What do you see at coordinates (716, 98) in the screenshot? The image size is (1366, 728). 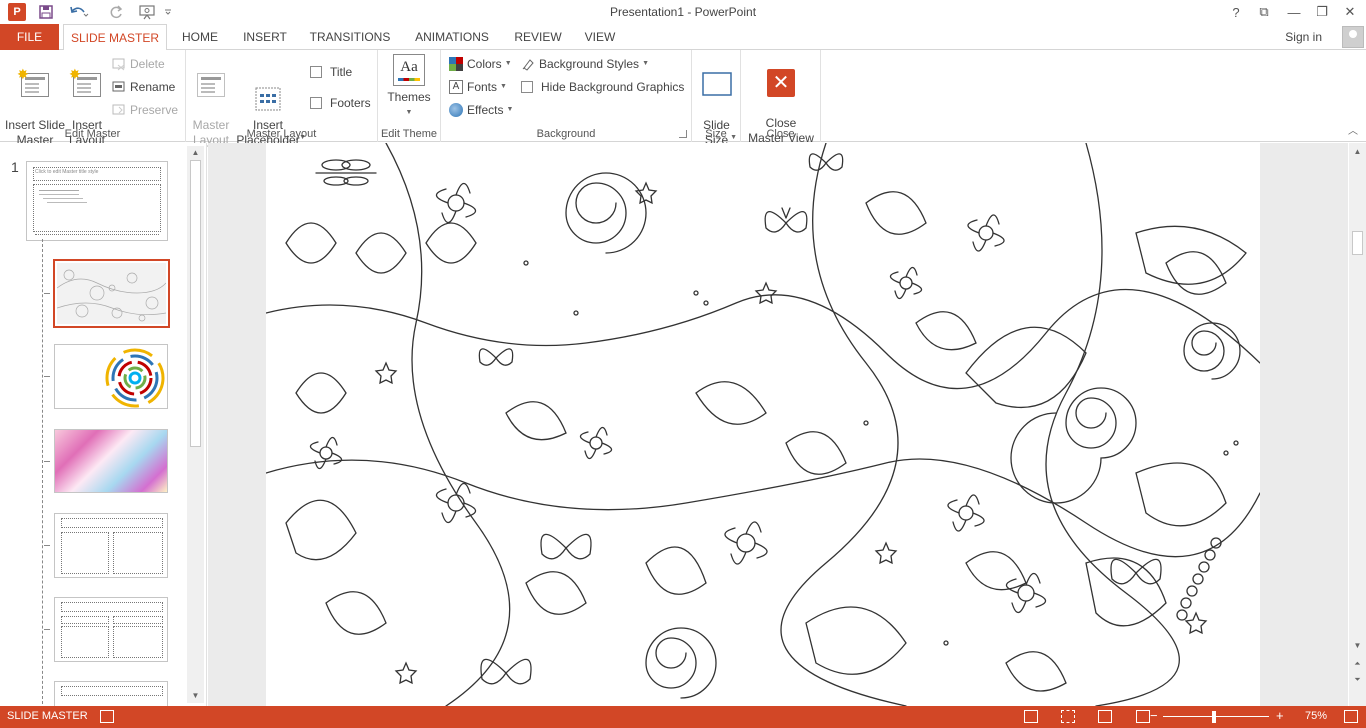 I see `group-size: Slide Size ▼ Size` at bounding box center [716, 98].